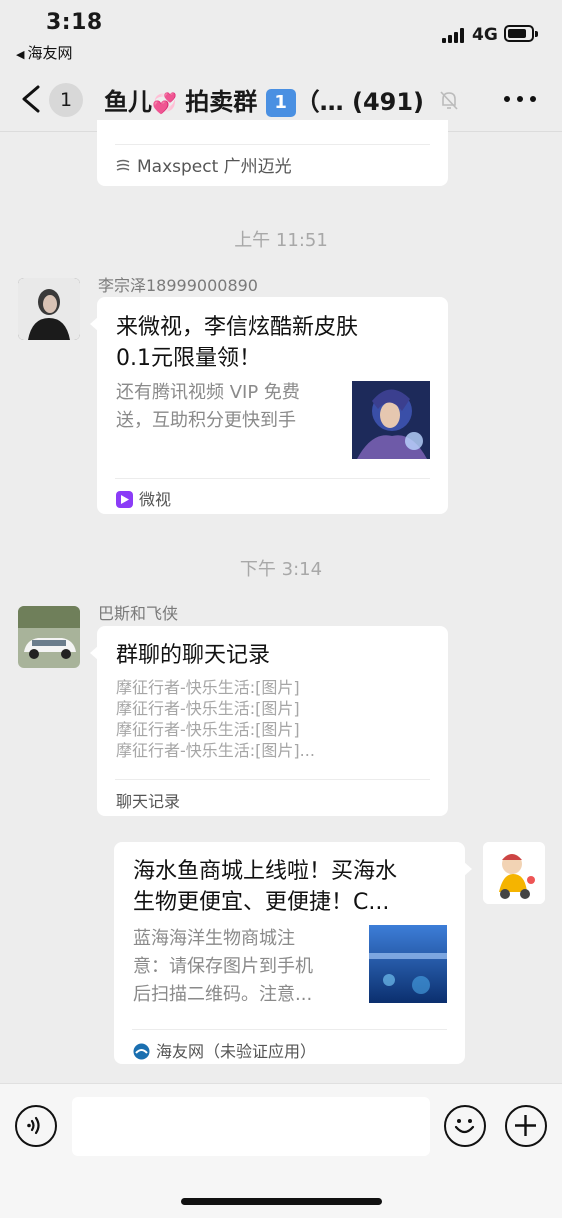 The image size is (562, 1218). What do you see at coordinates (360, 102) in the screenshot?
I see `title-suffix: （… (491)` at bounding box center [360, 102].